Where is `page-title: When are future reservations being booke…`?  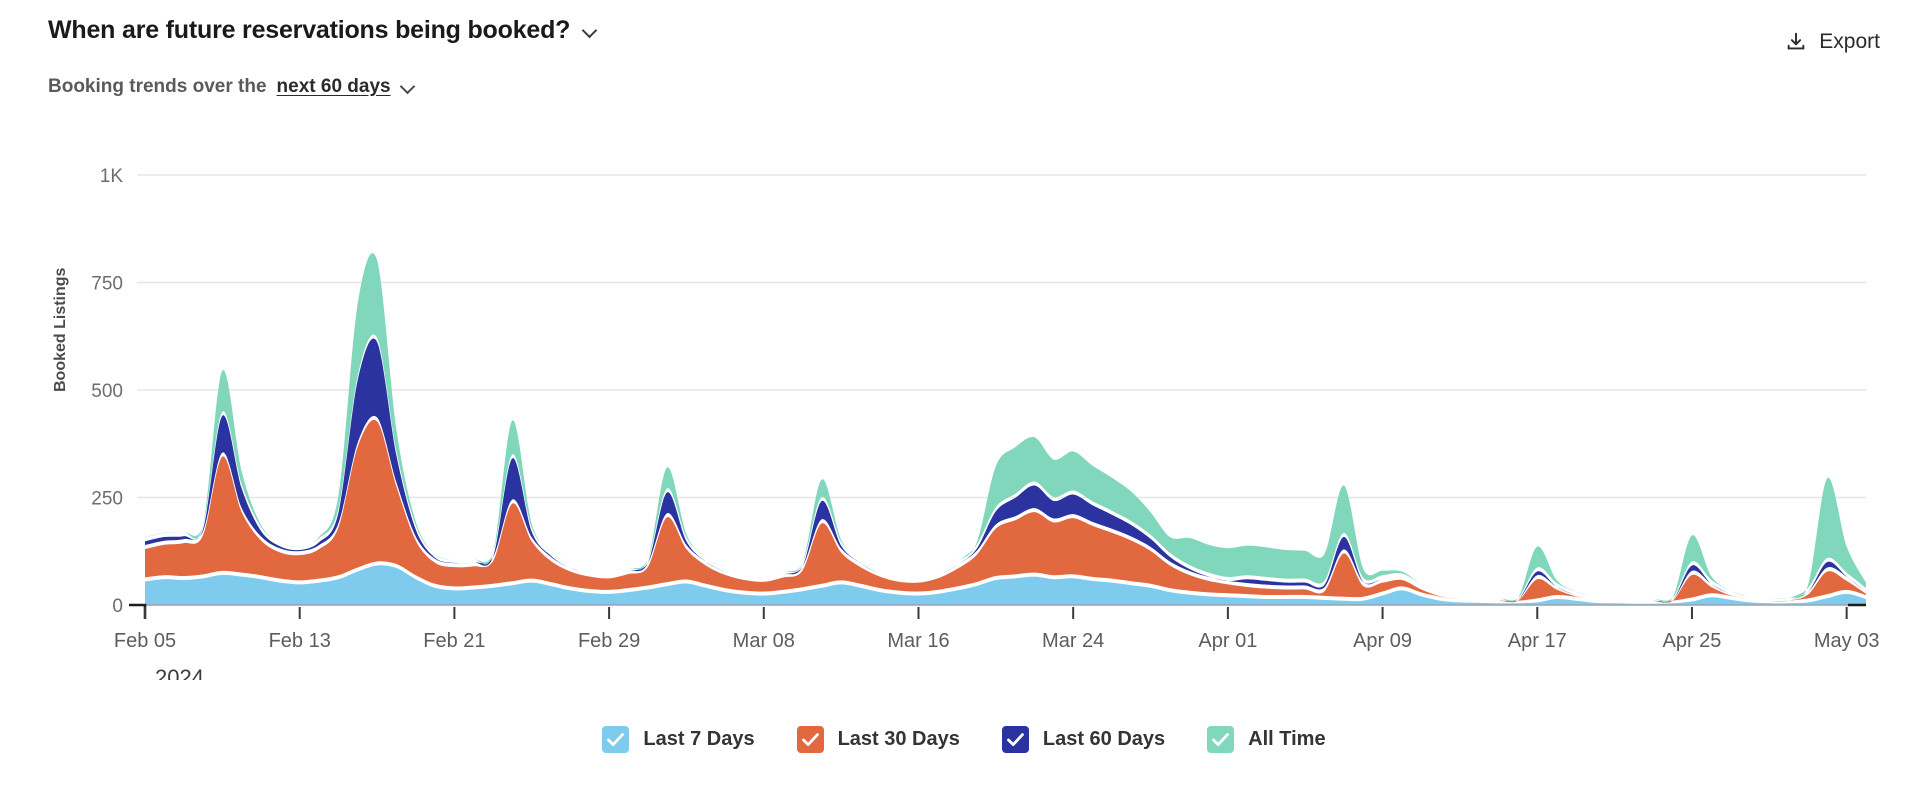 page-title: When are future reservations being booke… is located at coordinates (309, 30).